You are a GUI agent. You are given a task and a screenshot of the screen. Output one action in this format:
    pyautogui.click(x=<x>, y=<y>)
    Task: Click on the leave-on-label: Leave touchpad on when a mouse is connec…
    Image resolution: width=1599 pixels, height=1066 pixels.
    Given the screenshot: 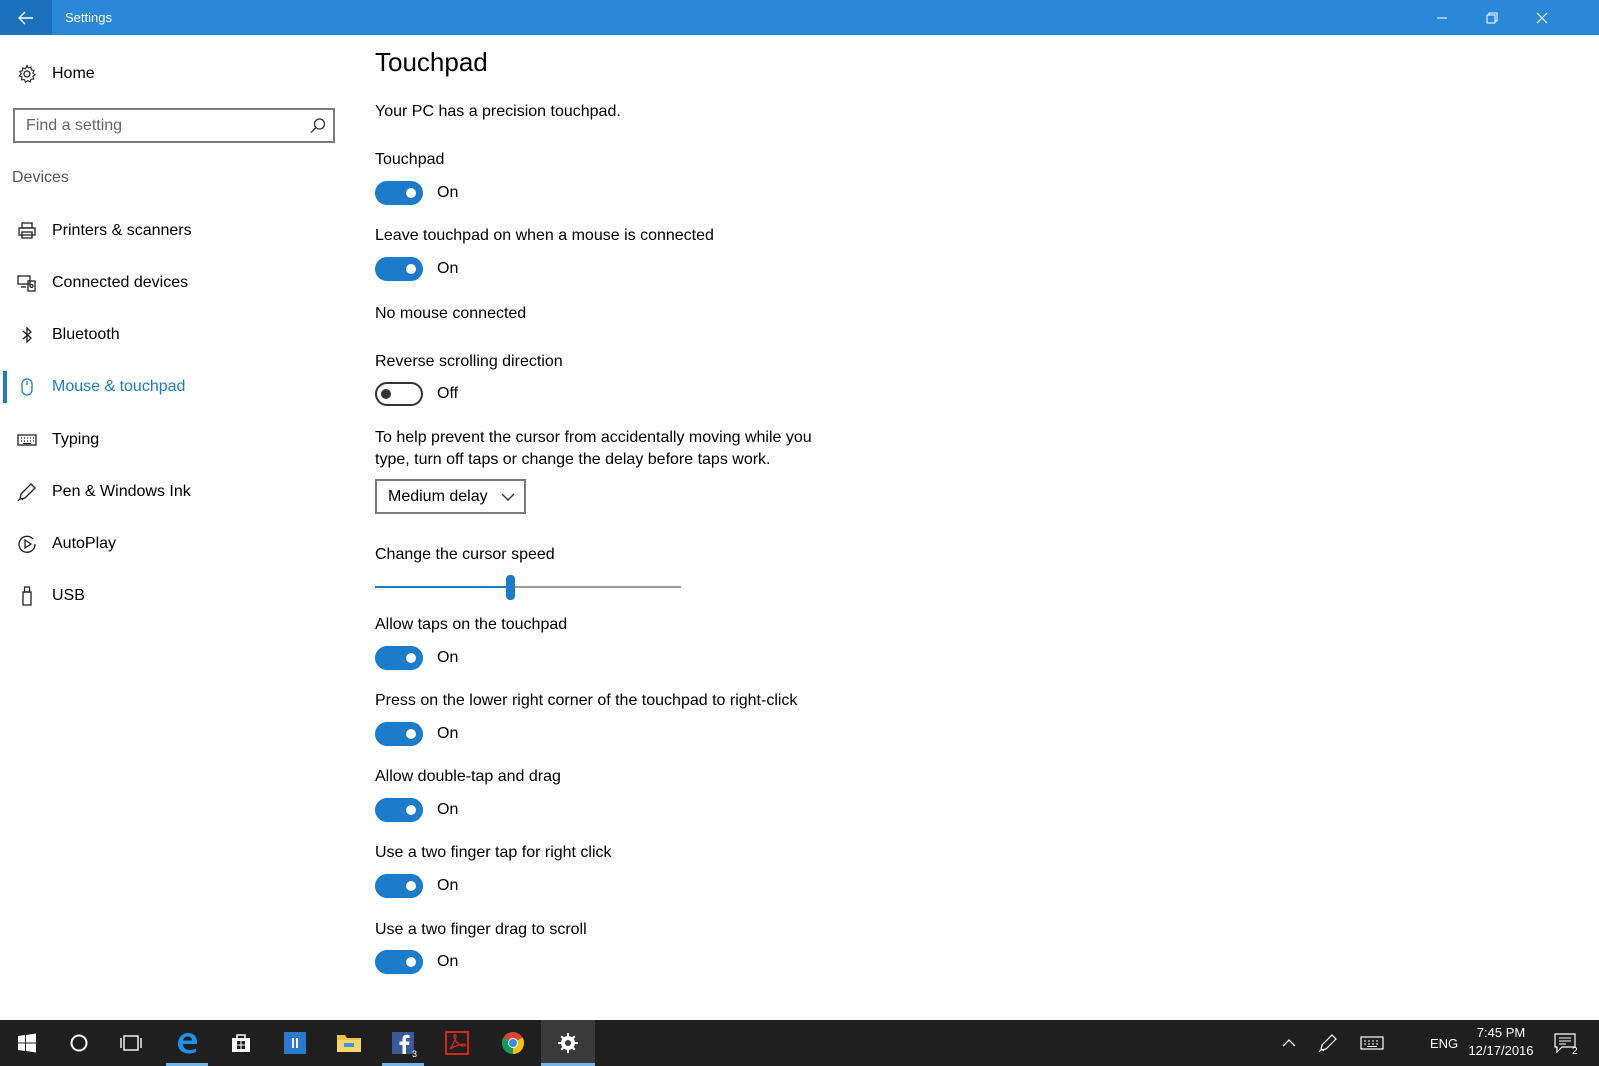 What is the action you would take?
    pyautogui.click(x=544, y=235)
    